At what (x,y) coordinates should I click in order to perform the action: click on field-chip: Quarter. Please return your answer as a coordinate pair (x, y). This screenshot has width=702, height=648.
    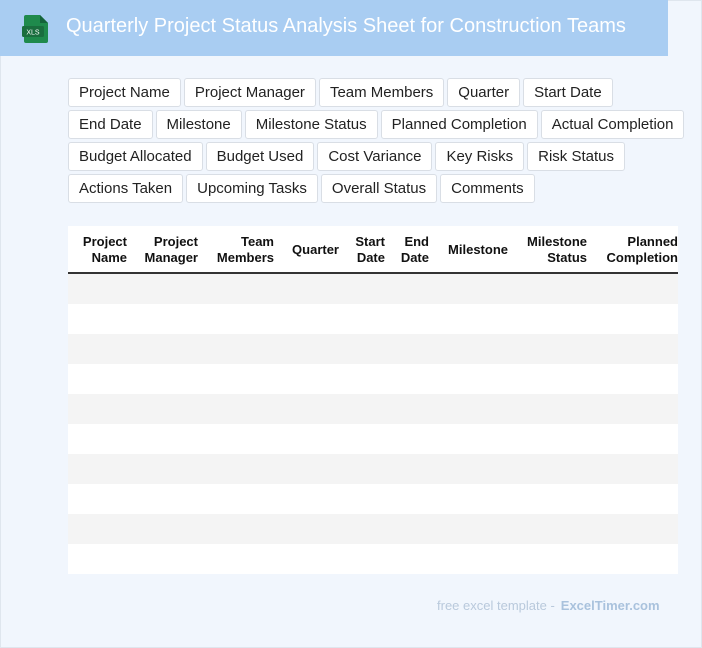
    Looking at the image, I should click on (484, 92).